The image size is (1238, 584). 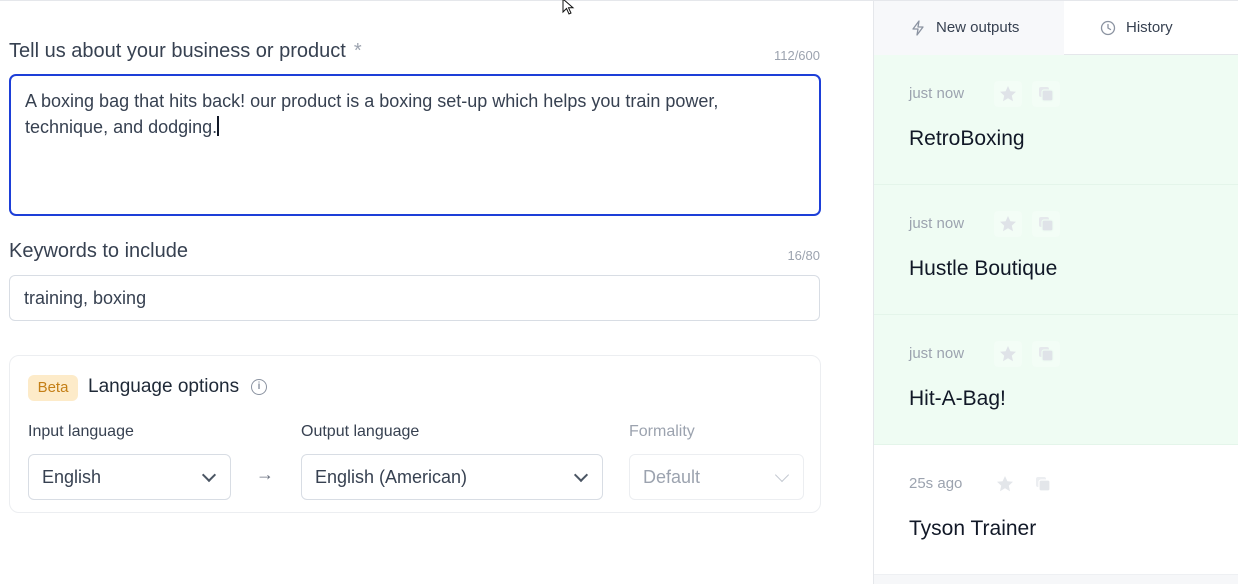 What do you see at coordinates (177, 51) in the screenshot?
I see `description-label-text: Tell us about your business or product` at bounding box center [177, 51].